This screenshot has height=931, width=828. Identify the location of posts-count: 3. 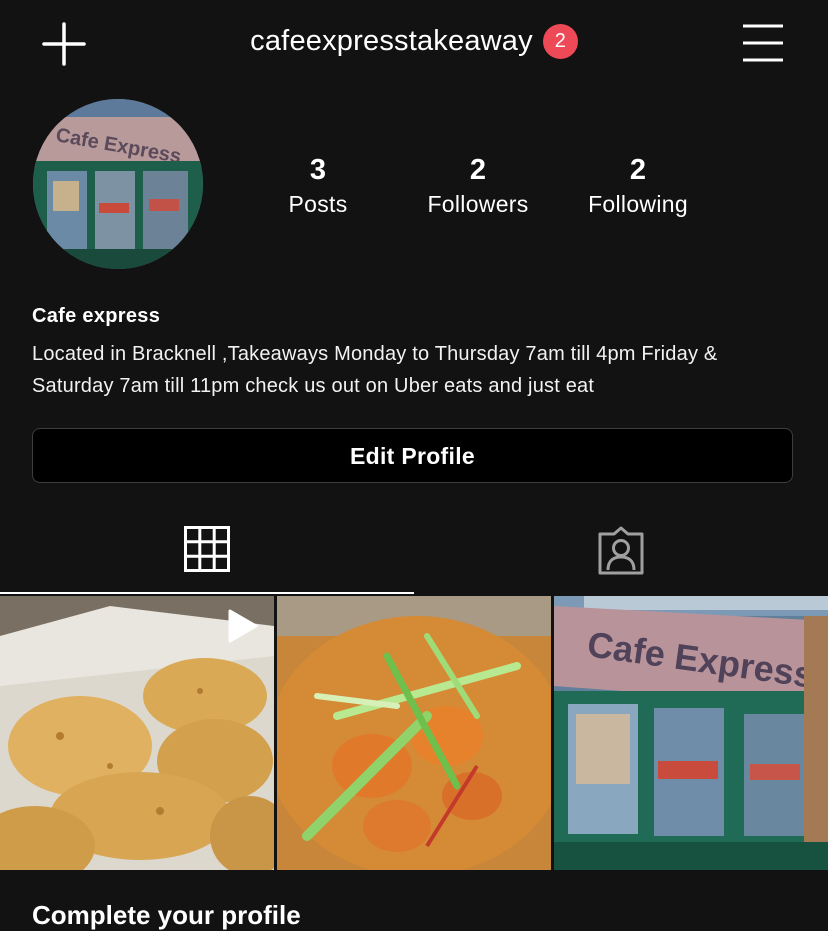
(318, 170).